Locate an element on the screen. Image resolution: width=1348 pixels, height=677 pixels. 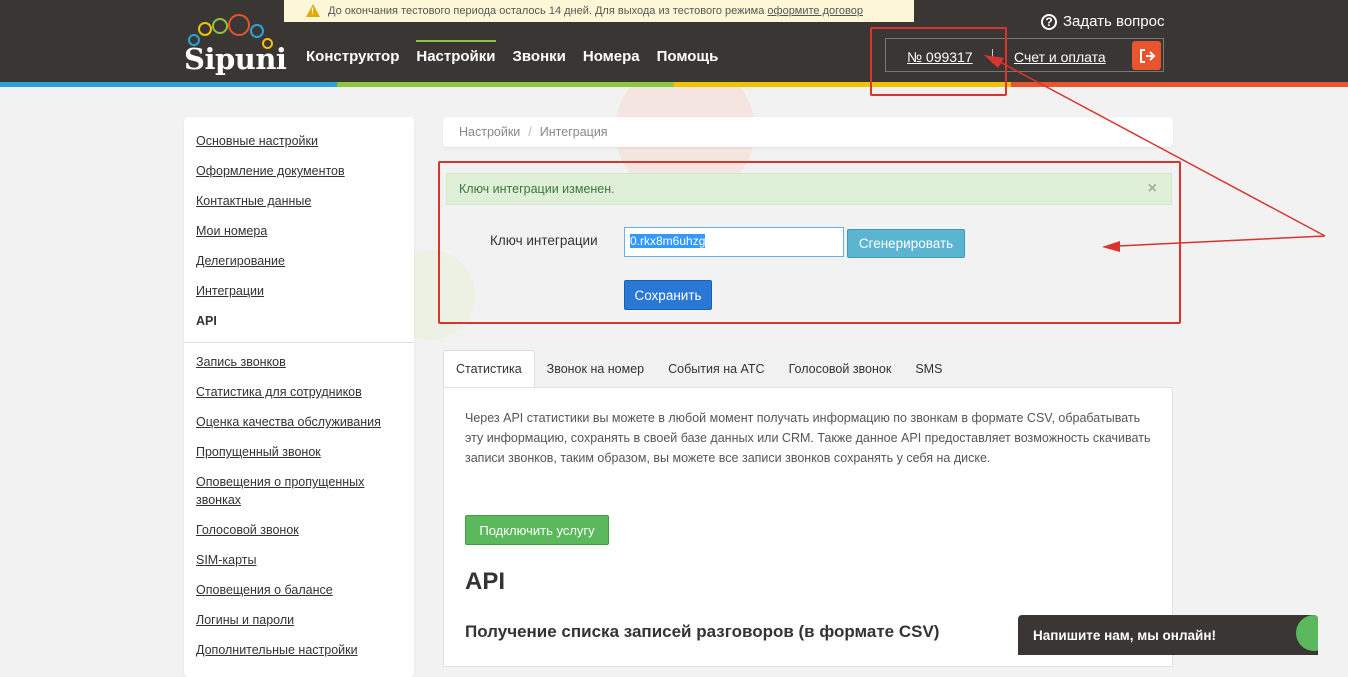
logo-text: Sipuni is located at coordinates (235, 59).